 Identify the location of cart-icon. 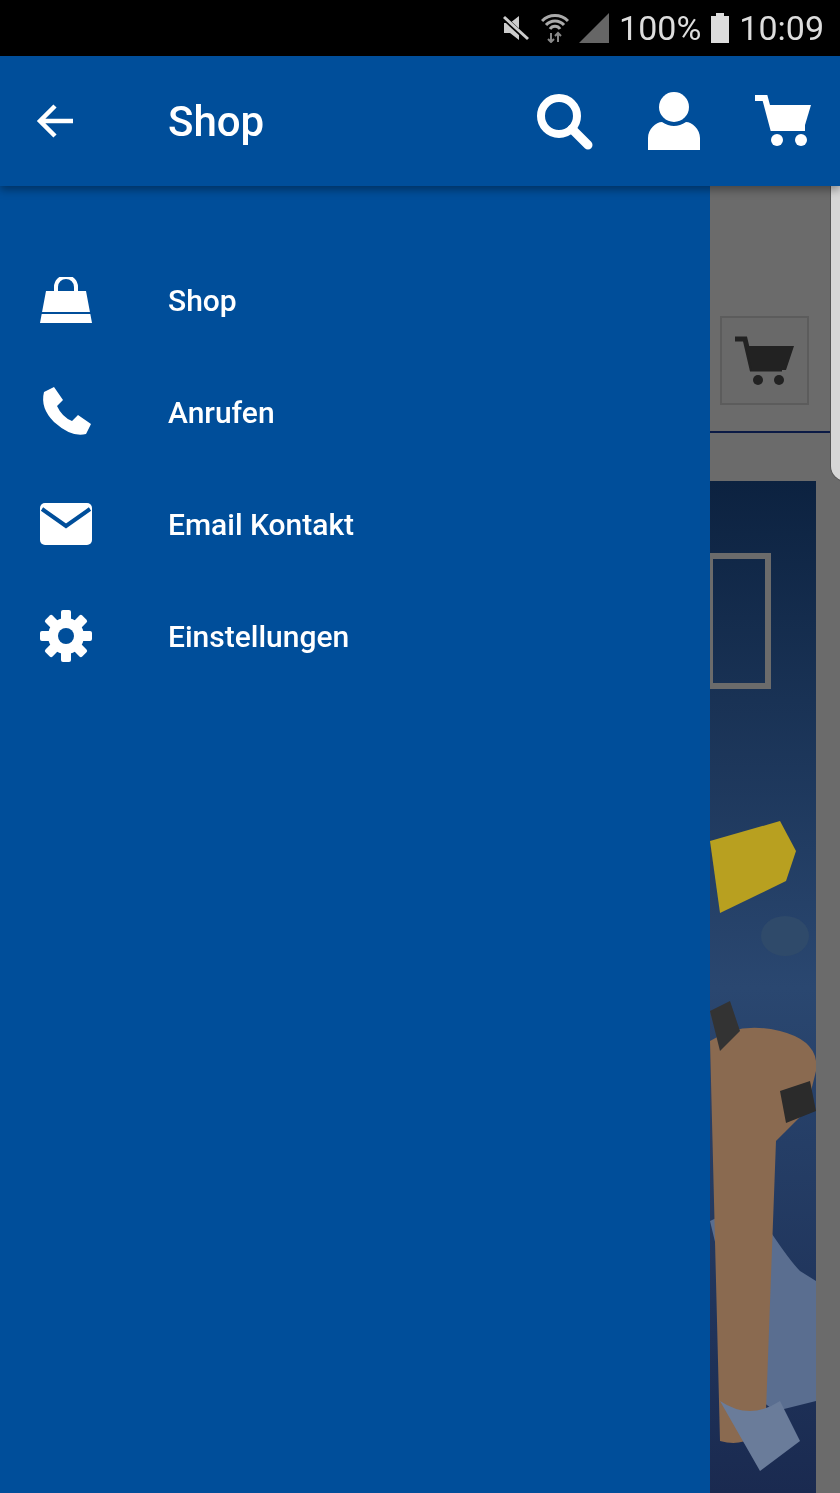
(764, 360).